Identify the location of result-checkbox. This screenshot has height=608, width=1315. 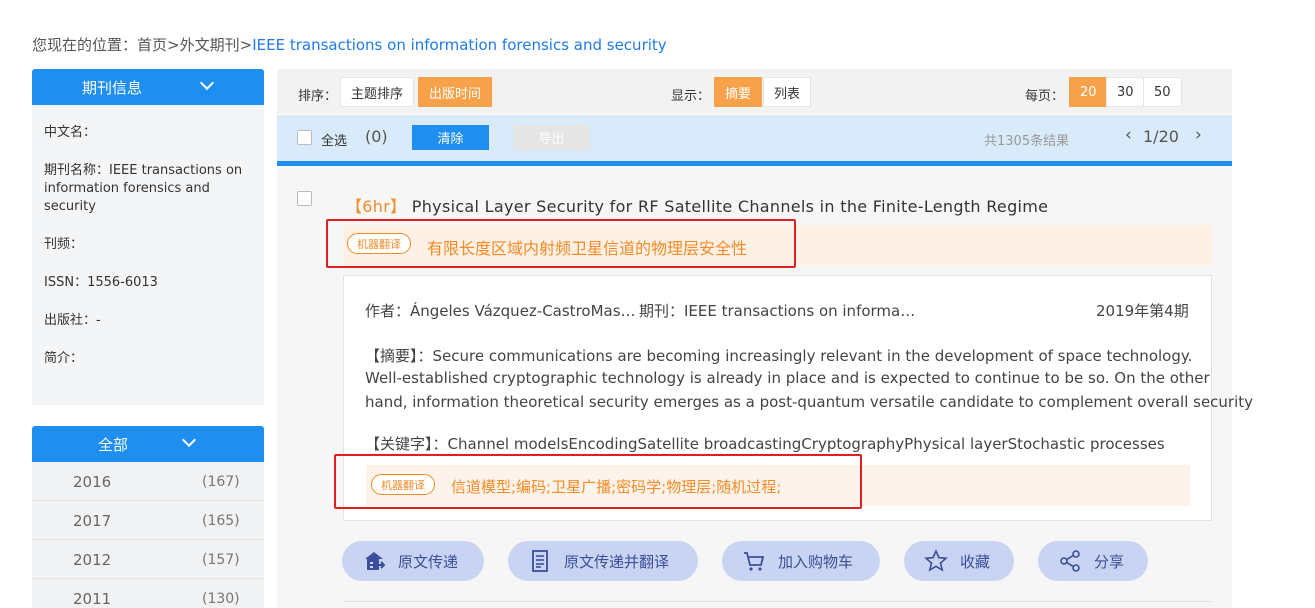
(304, 198).